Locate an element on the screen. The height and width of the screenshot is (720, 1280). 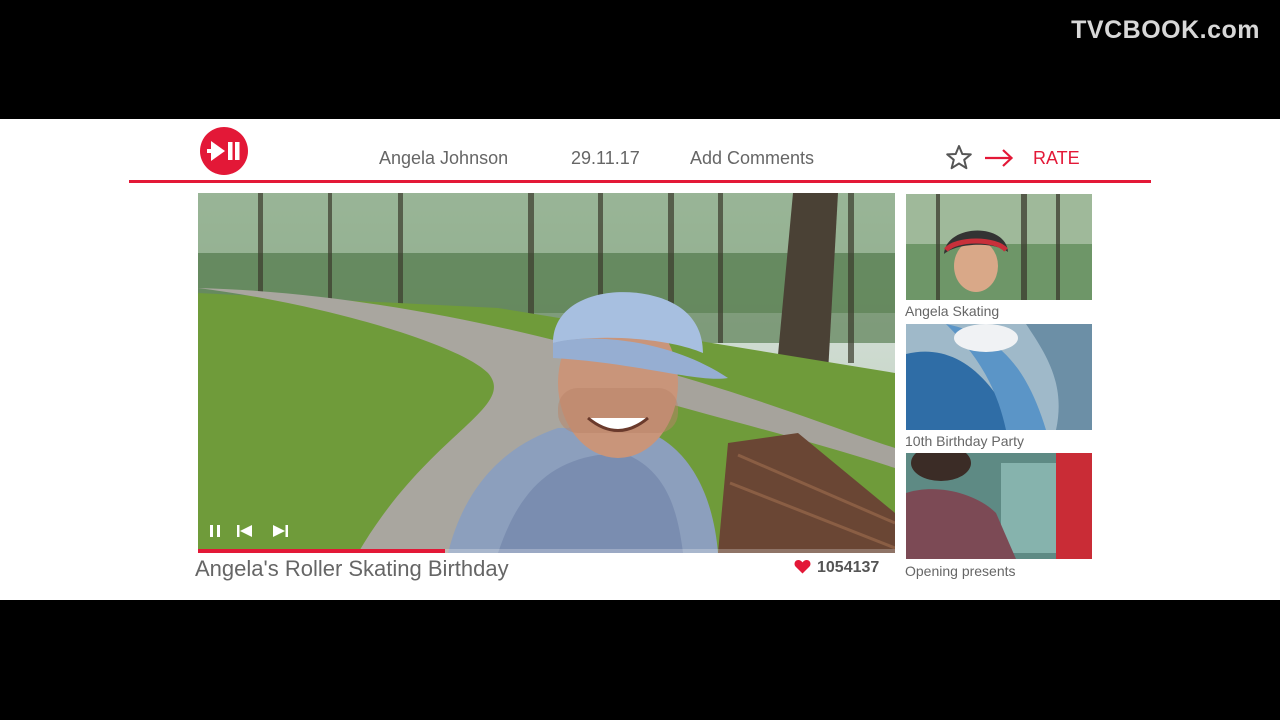
arrow-right-icon is located at coordinates (999, 158).